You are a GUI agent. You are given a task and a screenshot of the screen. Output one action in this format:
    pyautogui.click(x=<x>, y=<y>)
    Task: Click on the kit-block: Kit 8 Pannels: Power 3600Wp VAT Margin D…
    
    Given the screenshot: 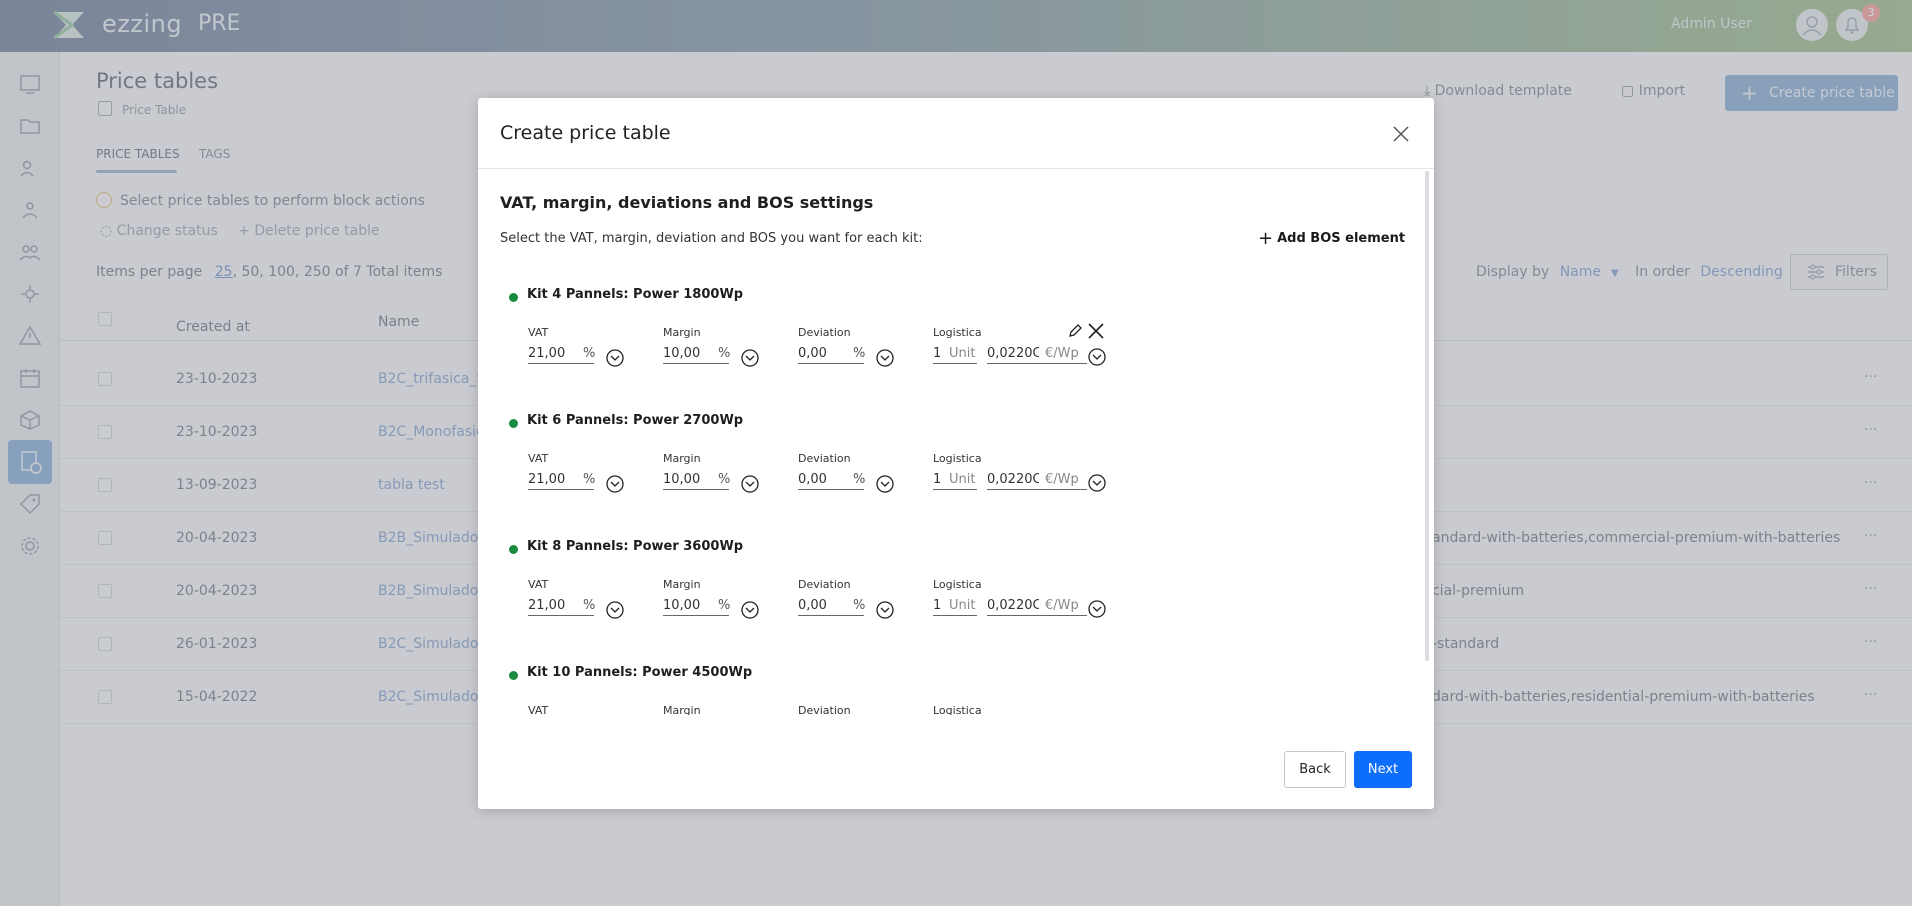 What is the action you would take?
    pyautogui.click(x=948, y=600)
    